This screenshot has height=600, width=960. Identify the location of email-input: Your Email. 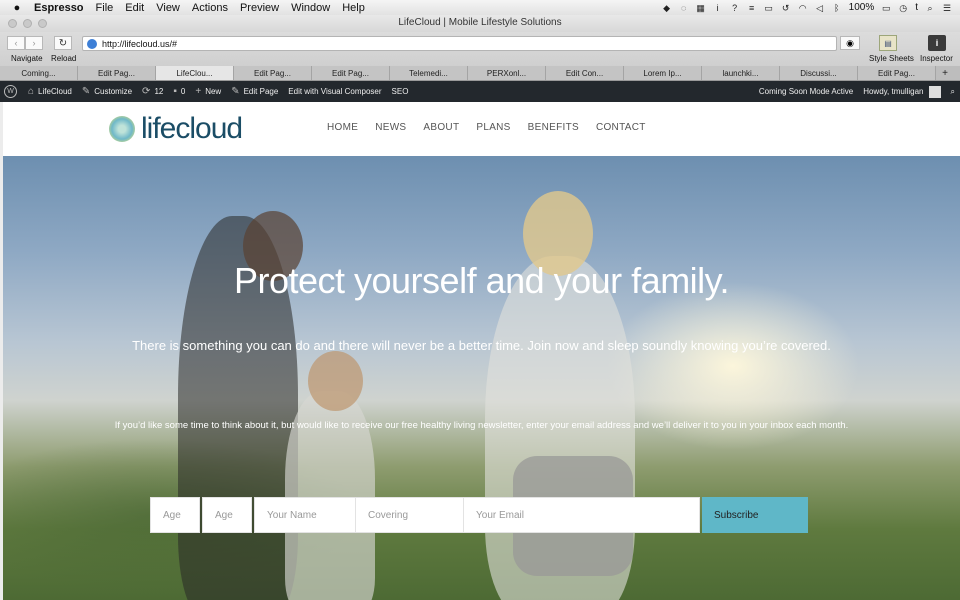
(582, 515).